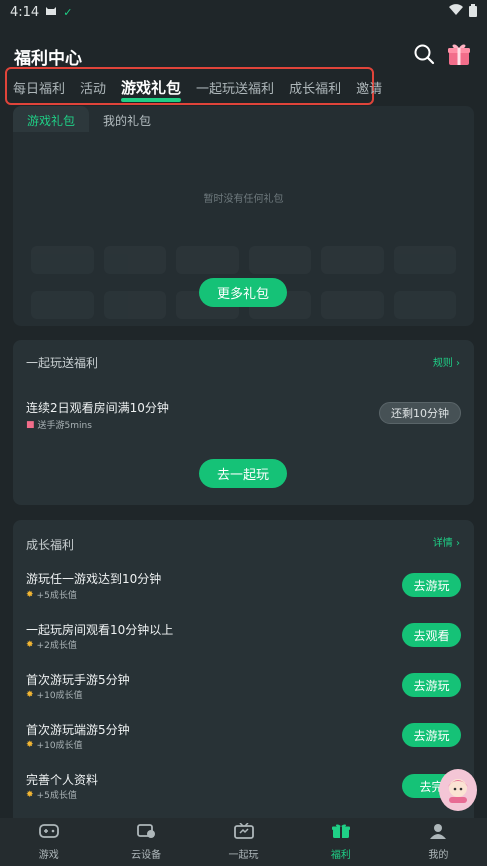  Describe the element at coordinates (25, 12) in the screenshot. I see `status-time: 4:14` at that location.